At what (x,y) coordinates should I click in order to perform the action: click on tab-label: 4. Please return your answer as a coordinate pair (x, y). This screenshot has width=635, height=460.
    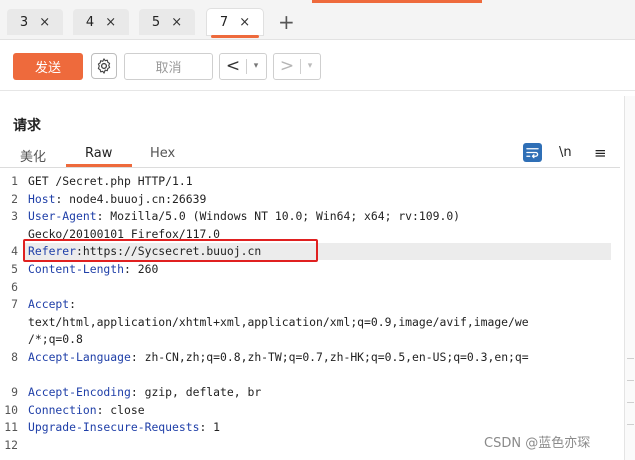
    Looking at the image, I should click on (90, 22).